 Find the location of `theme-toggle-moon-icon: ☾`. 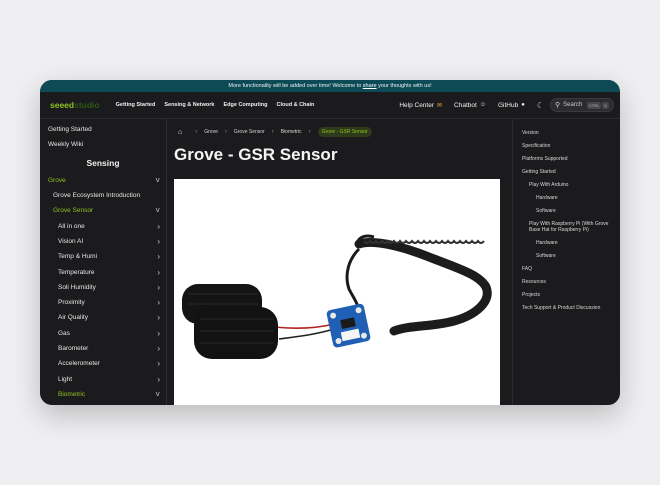

theme-toggle-moon-icon: ☾ is located at coordinates (540, 105).